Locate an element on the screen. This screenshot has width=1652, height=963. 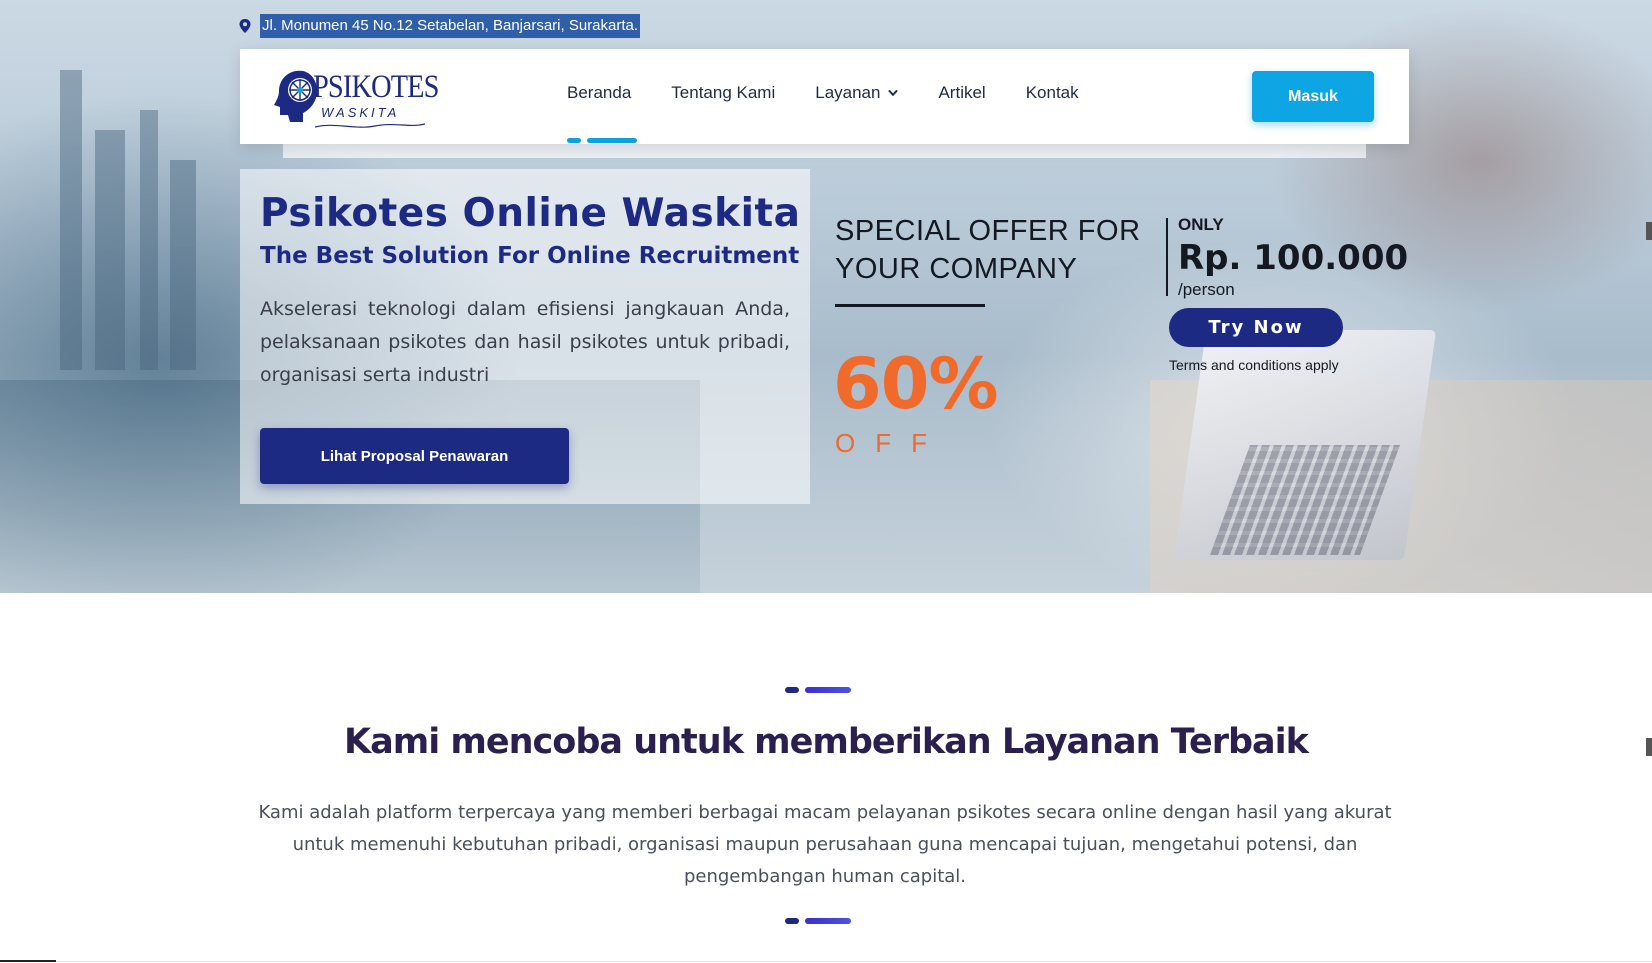
hero-subtitle: The Best Solution For Online Recruitment is located at coordinates (530, 256).